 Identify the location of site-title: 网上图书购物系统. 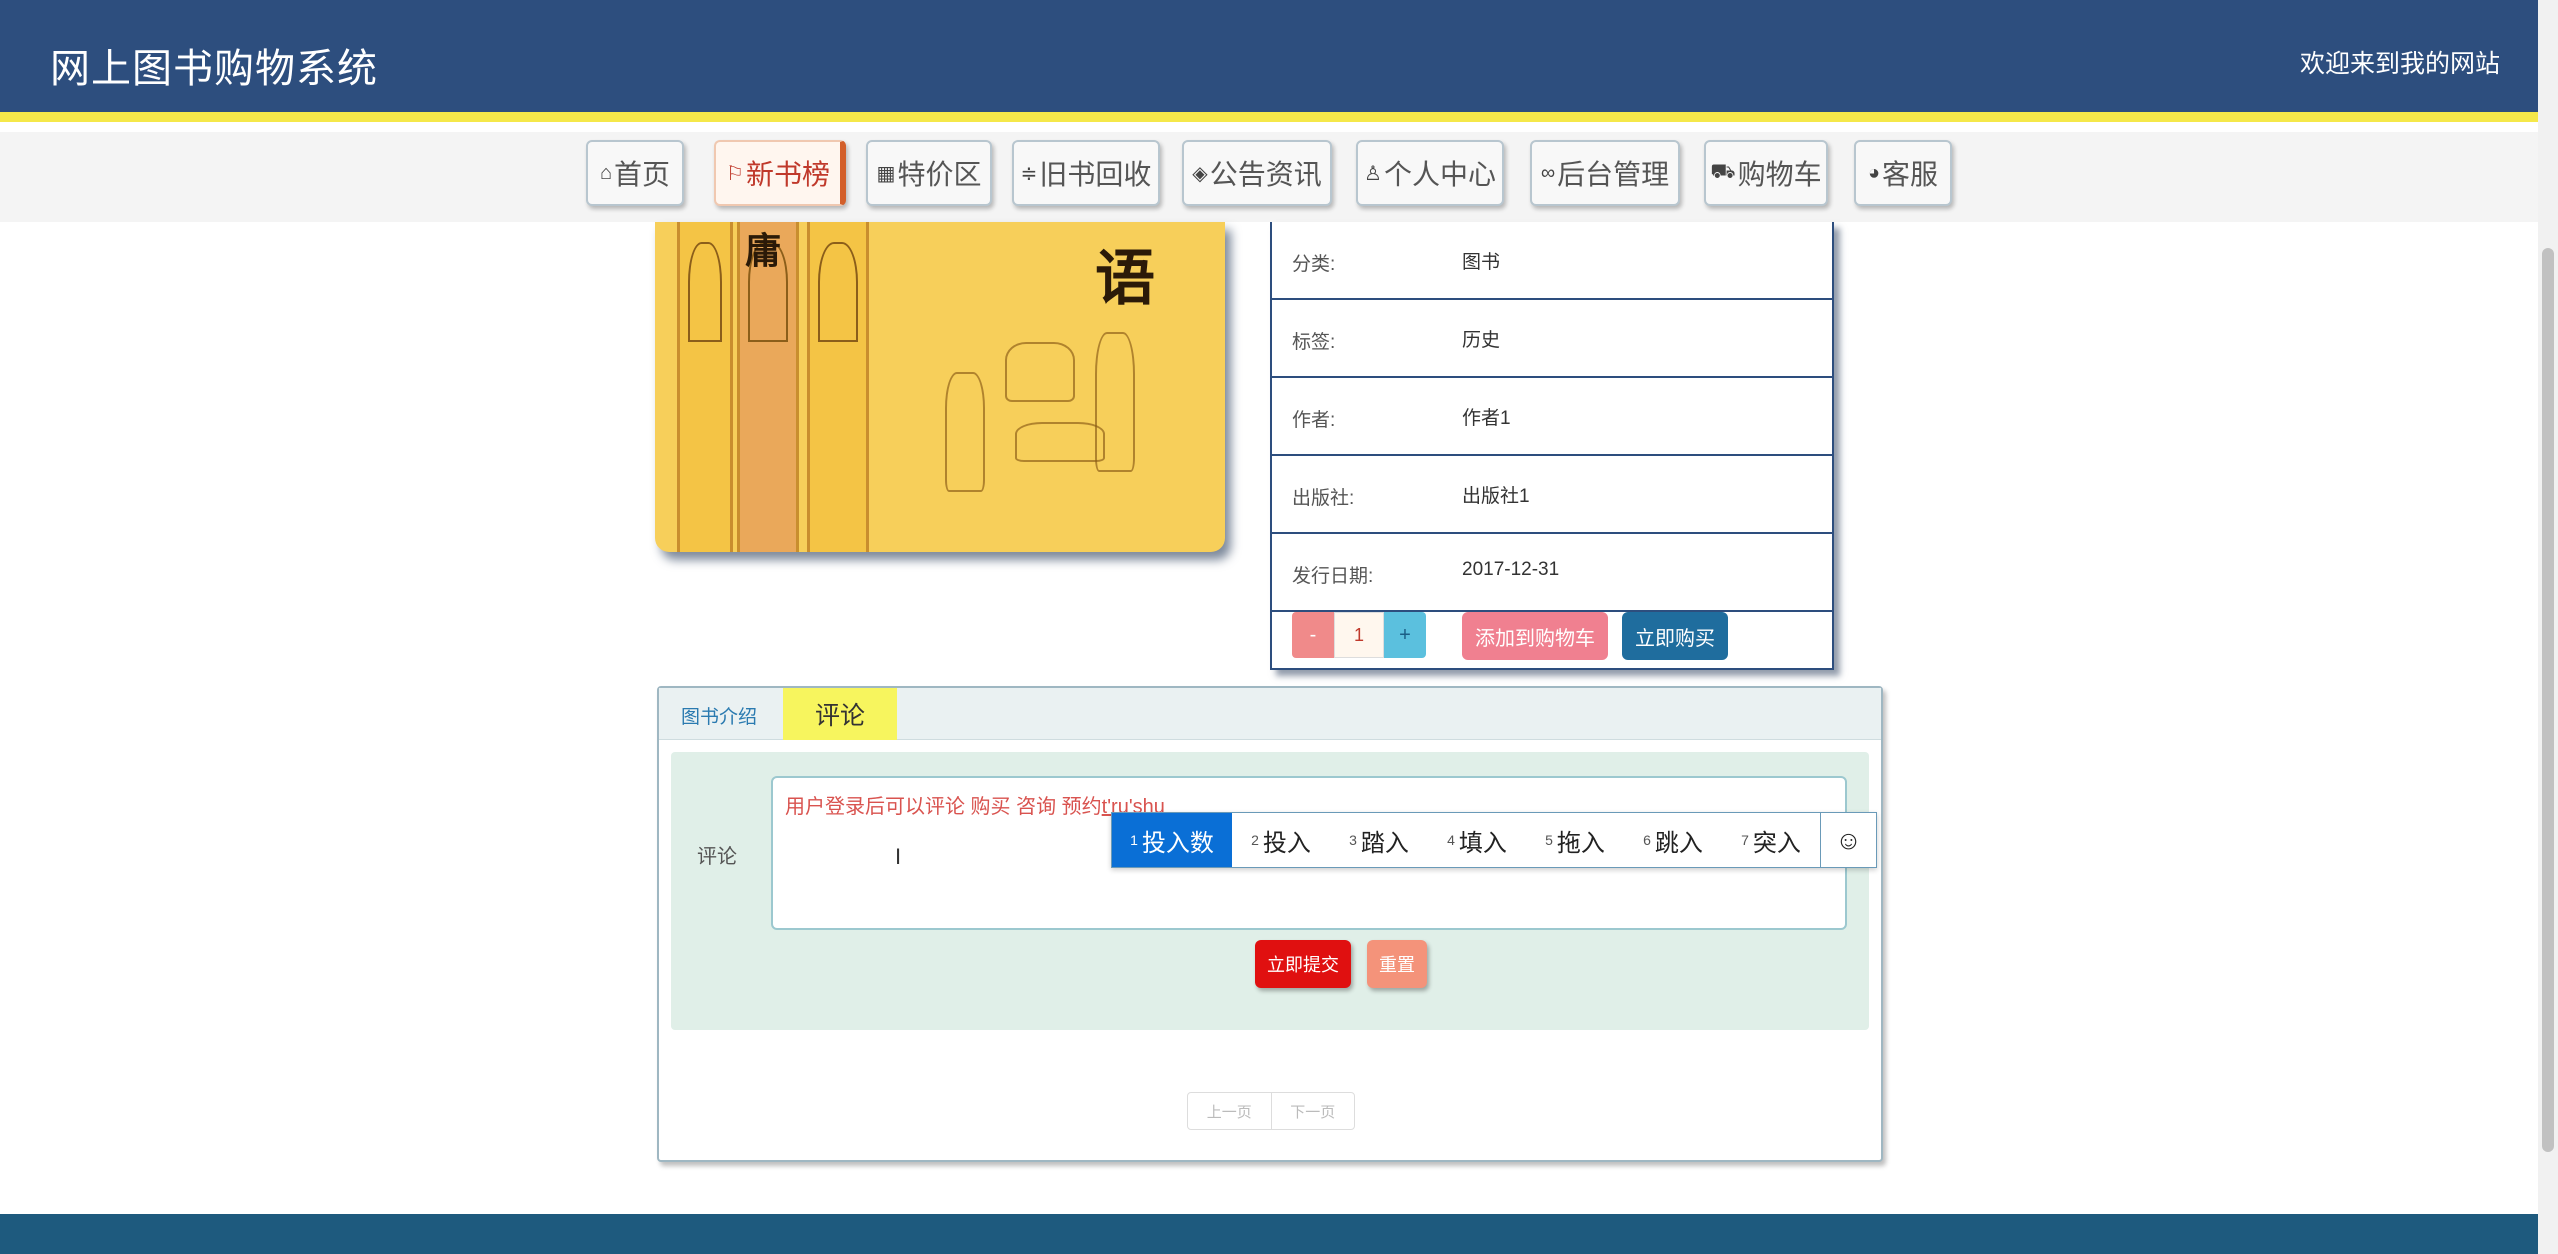
(214, 69).